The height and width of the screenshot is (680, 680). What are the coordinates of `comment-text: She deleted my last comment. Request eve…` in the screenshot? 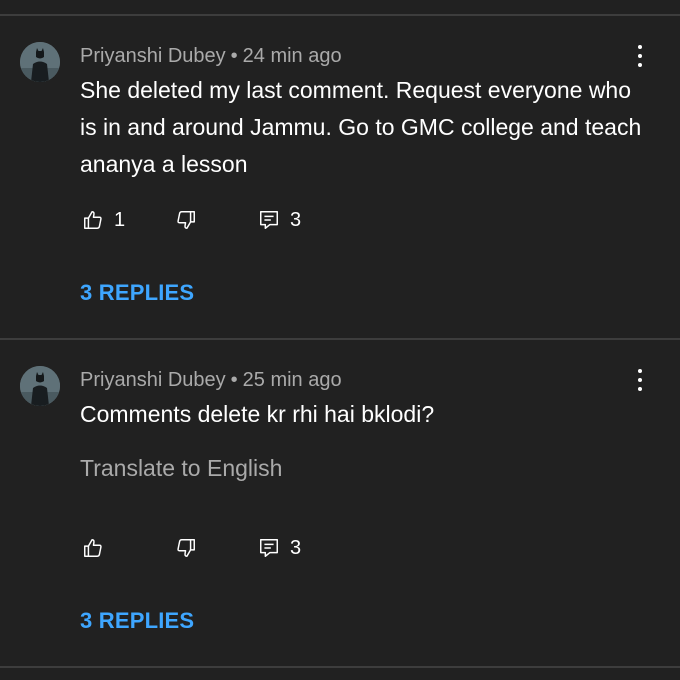 It's located at (361, 127).